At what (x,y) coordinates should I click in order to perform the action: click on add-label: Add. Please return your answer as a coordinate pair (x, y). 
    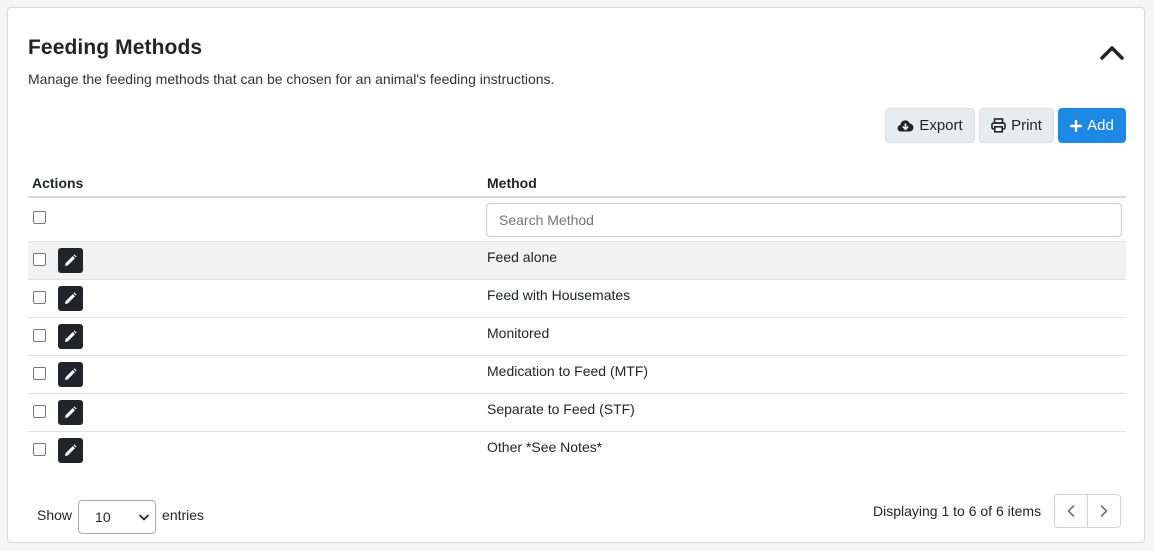
    Looking at the image, I should click on (1100, 125).